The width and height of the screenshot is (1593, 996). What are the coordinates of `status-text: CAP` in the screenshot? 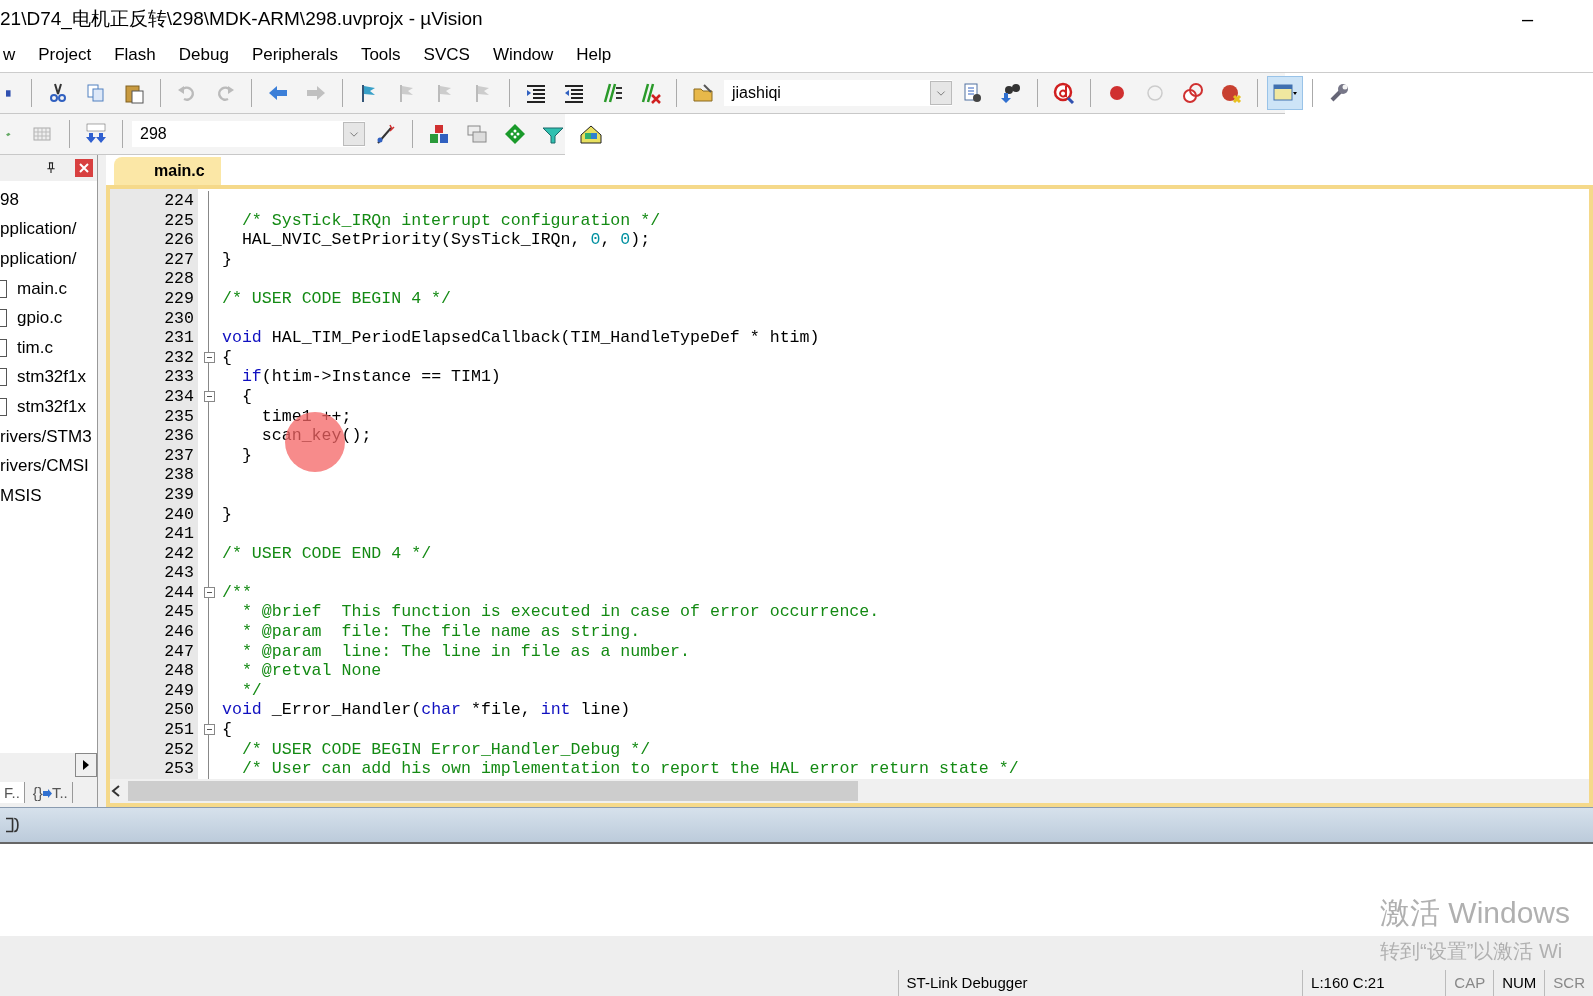 It's located at (1469, 983).